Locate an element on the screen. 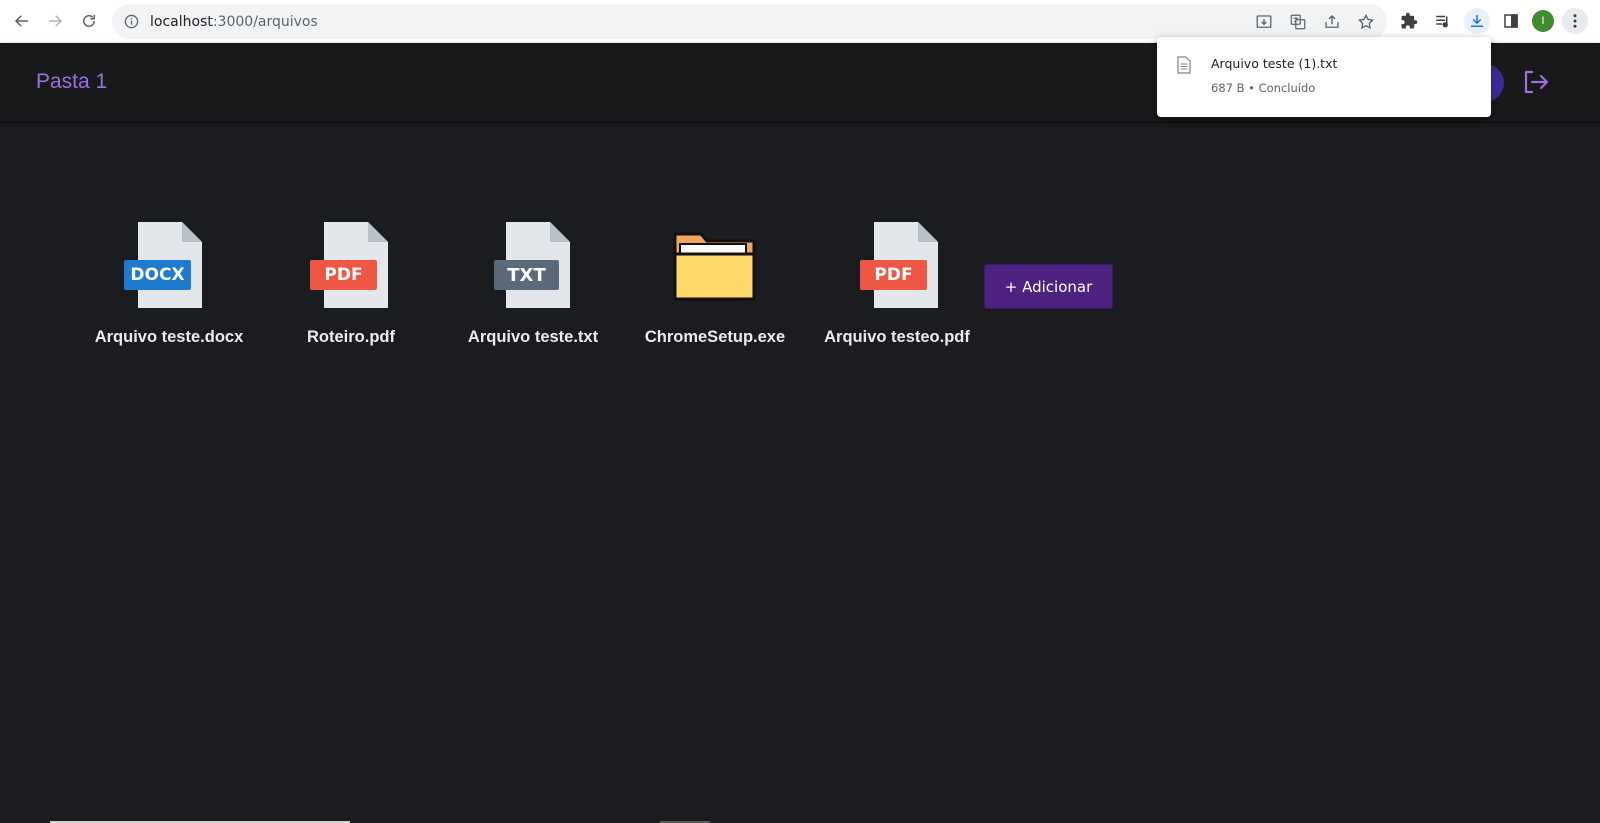  more-menu-icon is located at coordinates (1575, 21).